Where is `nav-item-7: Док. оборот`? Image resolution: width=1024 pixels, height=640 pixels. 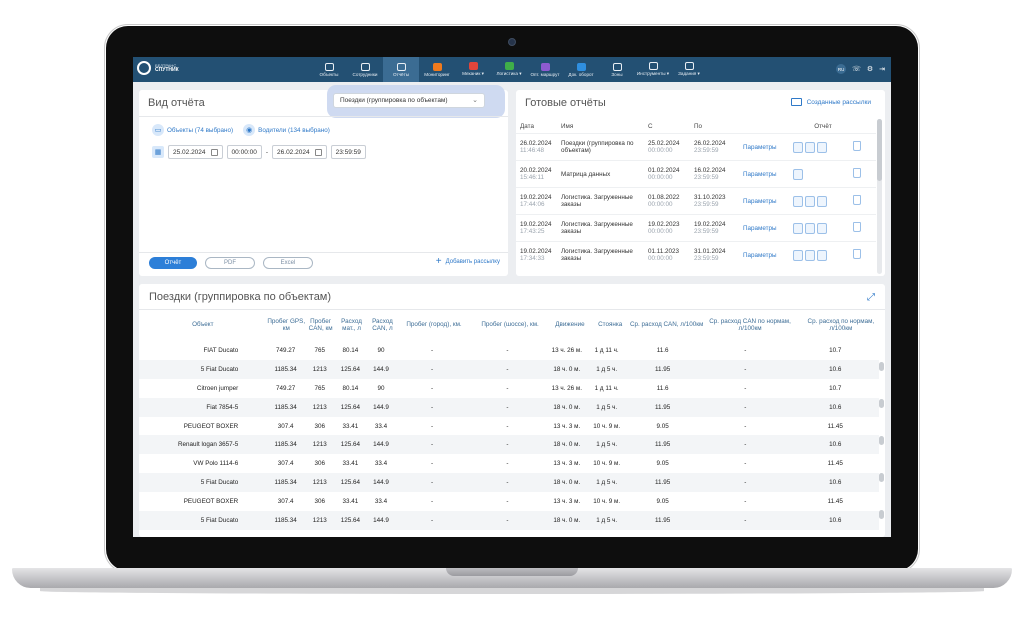
nav-item-7: Док. оборот is located at coordinates (581, 69).